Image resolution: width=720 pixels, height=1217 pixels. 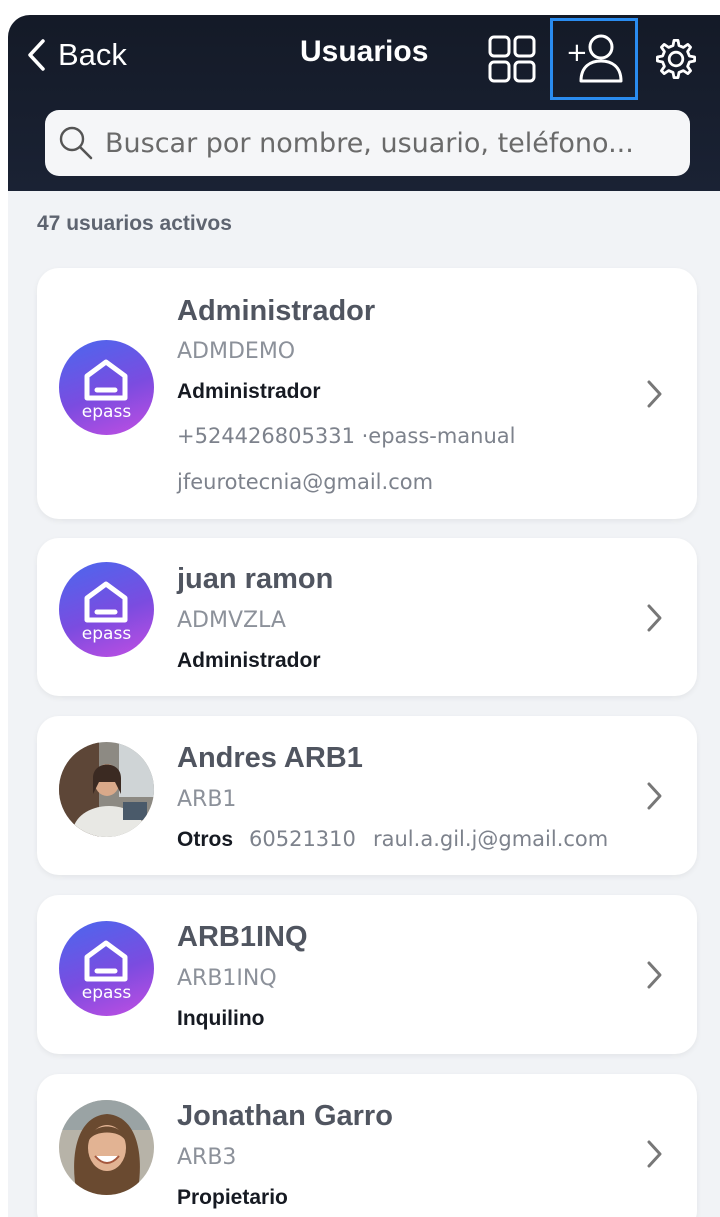 I want to click on settings-button, so click(x=676, y=59).